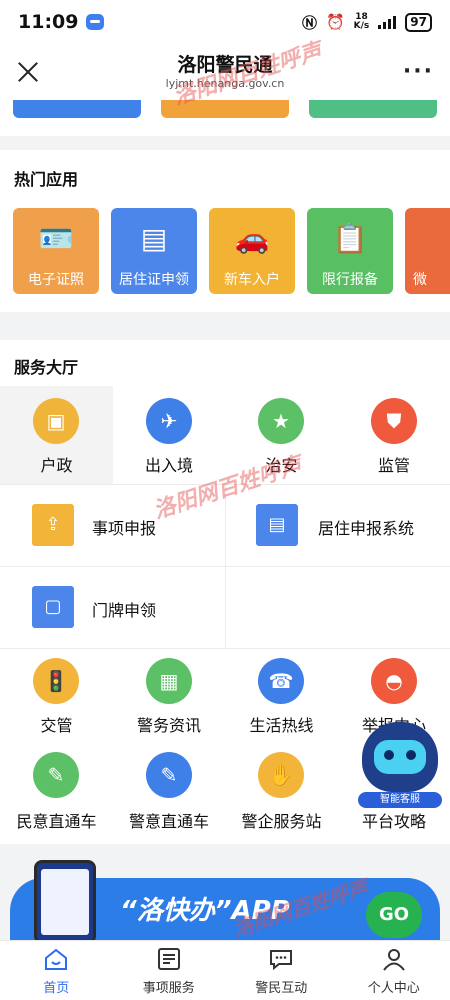 This screenshot has height=1000, width=450. Describe the element at coordinates (56, 959) in the screenshot. I see `home-icon` at that location.